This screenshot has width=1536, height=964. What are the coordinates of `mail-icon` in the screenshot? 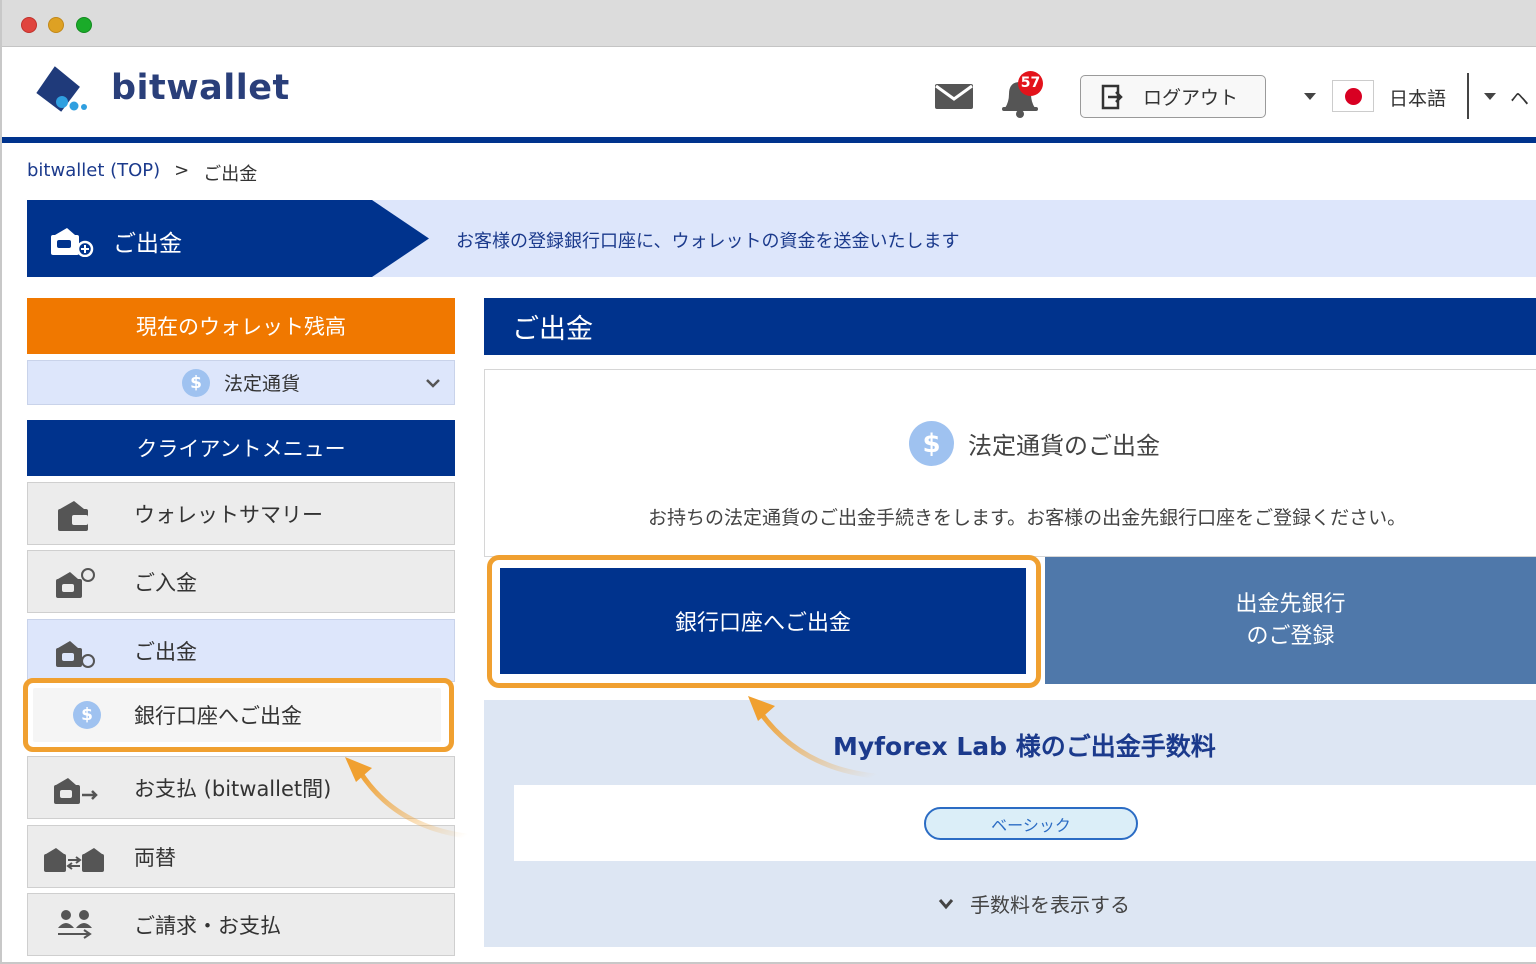 It's located at (954, 96).